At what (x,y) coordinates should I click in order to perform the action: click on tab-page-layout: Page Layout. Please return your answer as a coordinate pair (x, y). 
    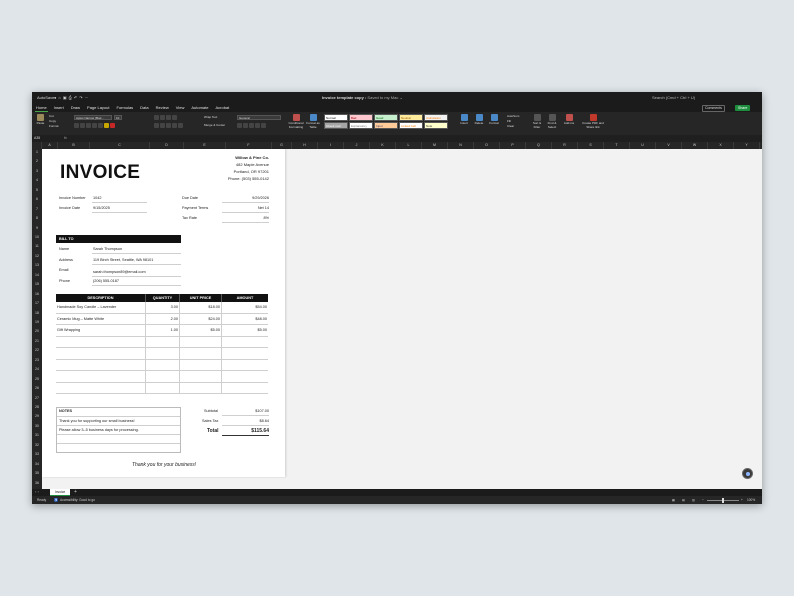
    Looking at the image, I should click on (98, 108).